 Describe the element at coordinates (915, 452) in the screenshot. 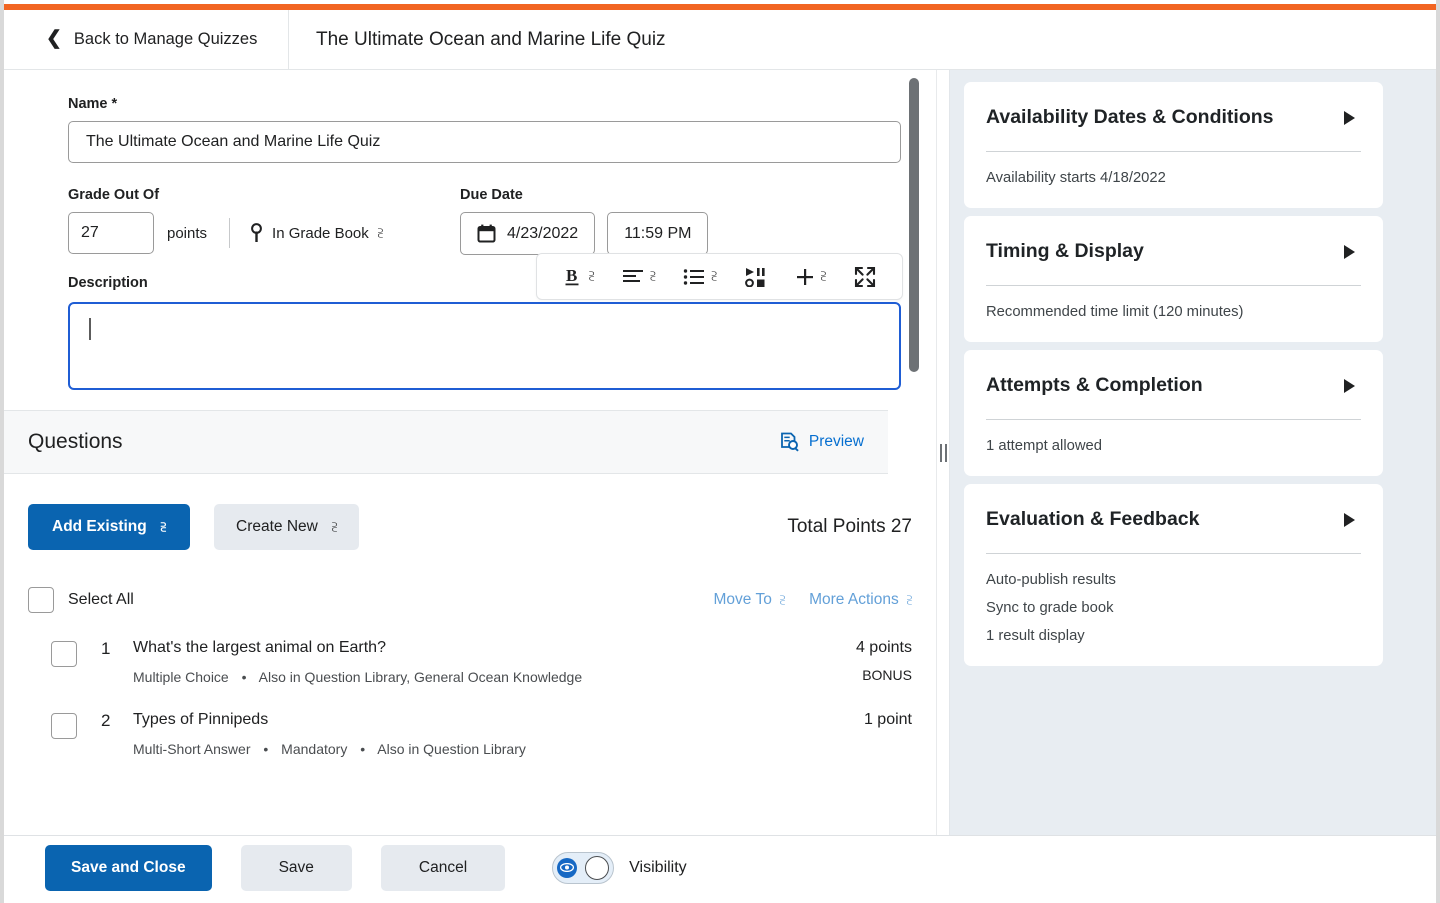

I see `vertical-scrollbar` at that location.